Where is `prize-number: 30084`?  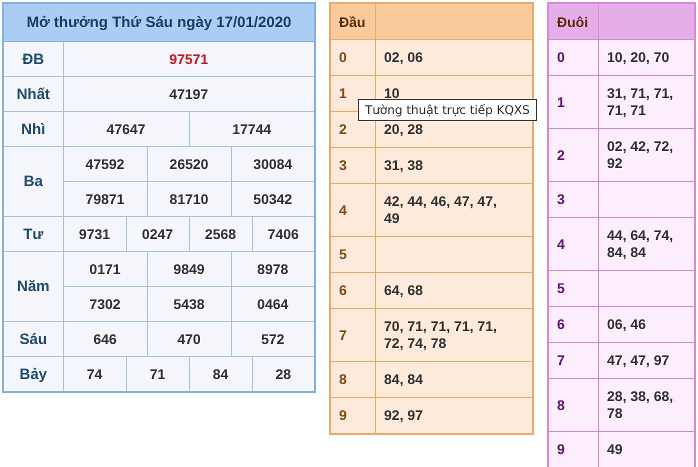 prize-number: 30084 is located at coordinates (273, 164).